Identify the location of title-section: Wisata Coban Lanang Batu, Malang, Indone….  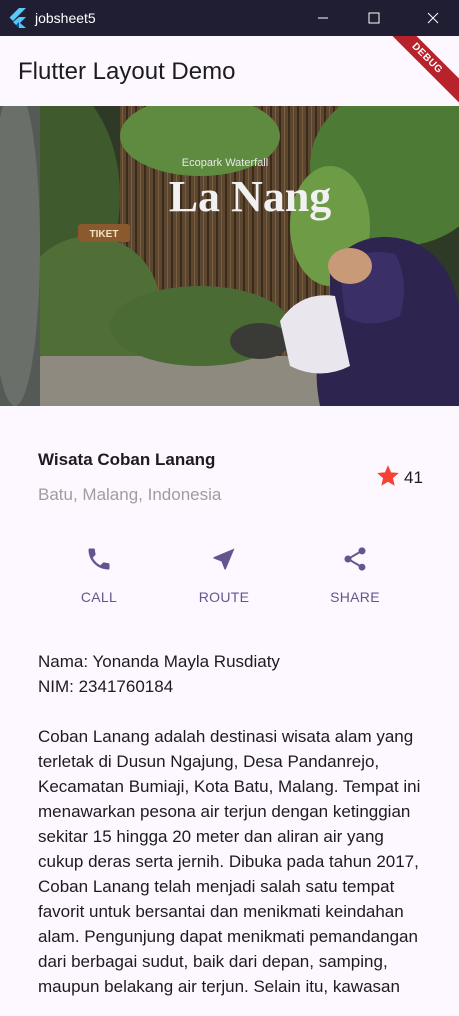
(229, 466).